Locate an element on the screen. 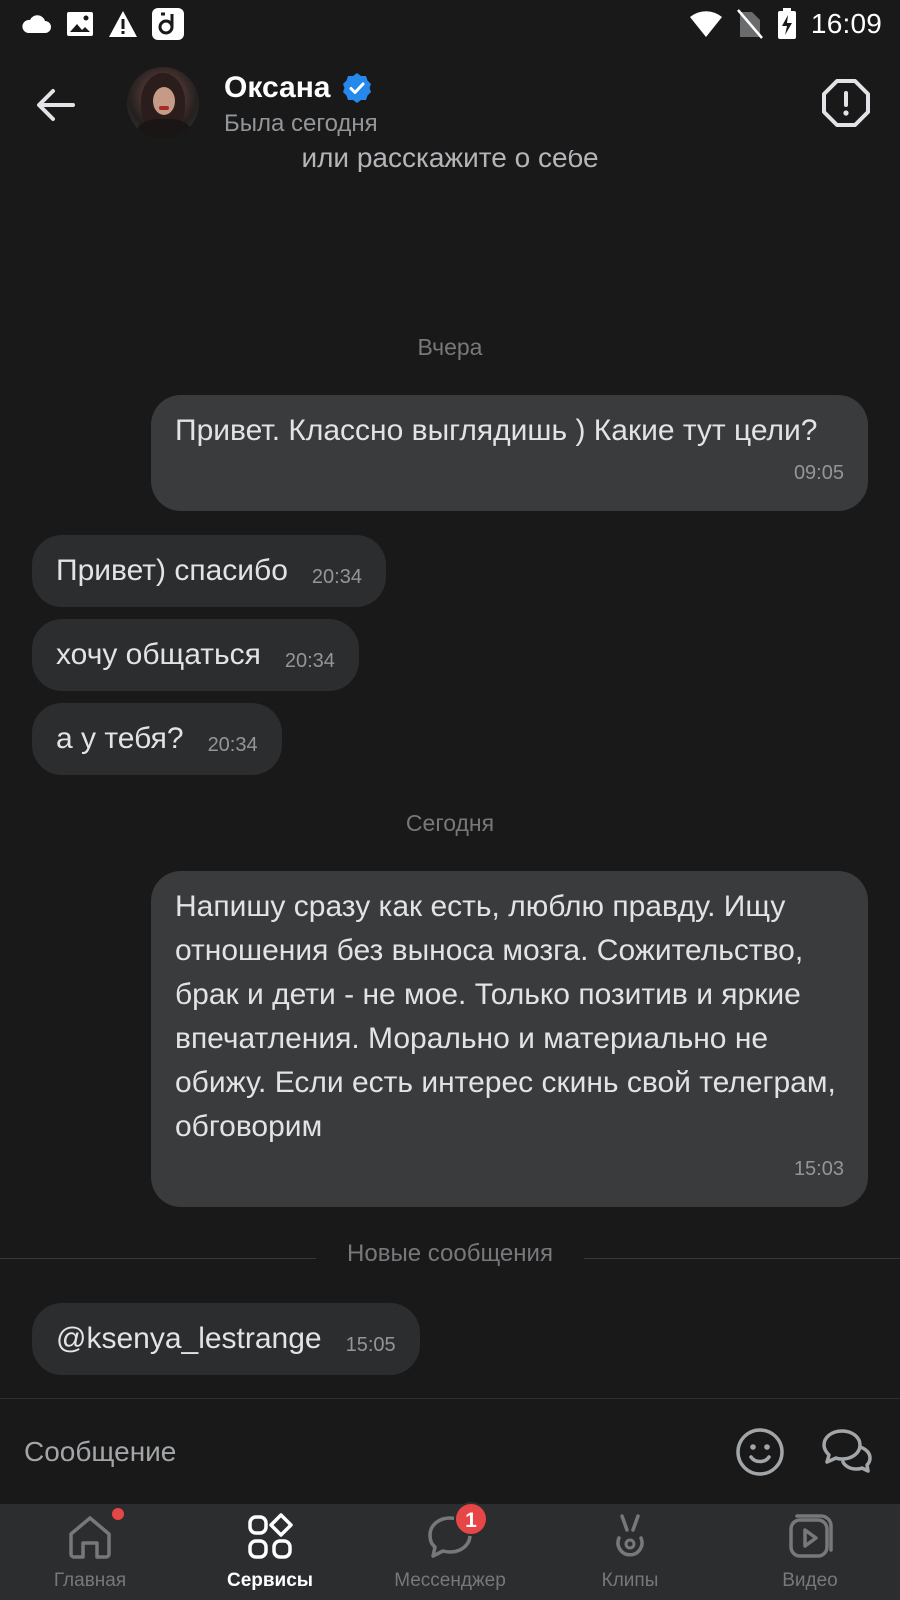  contact-name-row: Оксана is located at coordinates (298, 88).